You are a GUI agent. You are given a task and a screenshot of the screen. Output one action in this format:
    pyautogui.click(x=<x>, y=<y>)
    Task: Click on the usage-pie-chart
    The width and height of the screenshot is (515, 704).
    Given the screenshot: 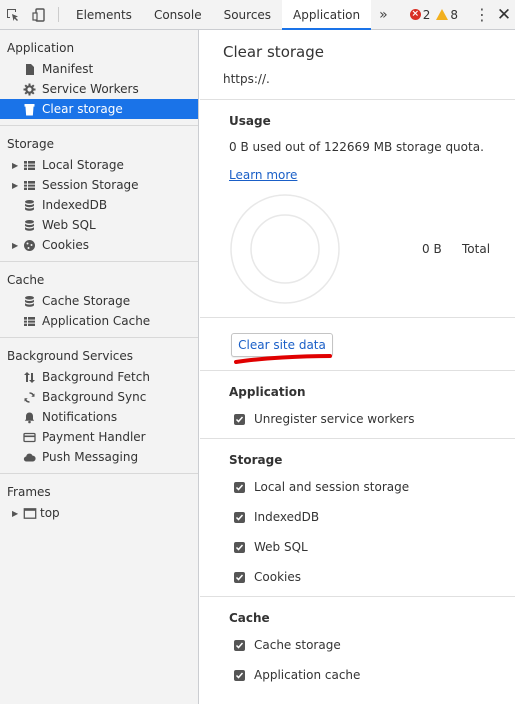 What is the action you would take?
    pyautogui.click(x=285, y=249)
    